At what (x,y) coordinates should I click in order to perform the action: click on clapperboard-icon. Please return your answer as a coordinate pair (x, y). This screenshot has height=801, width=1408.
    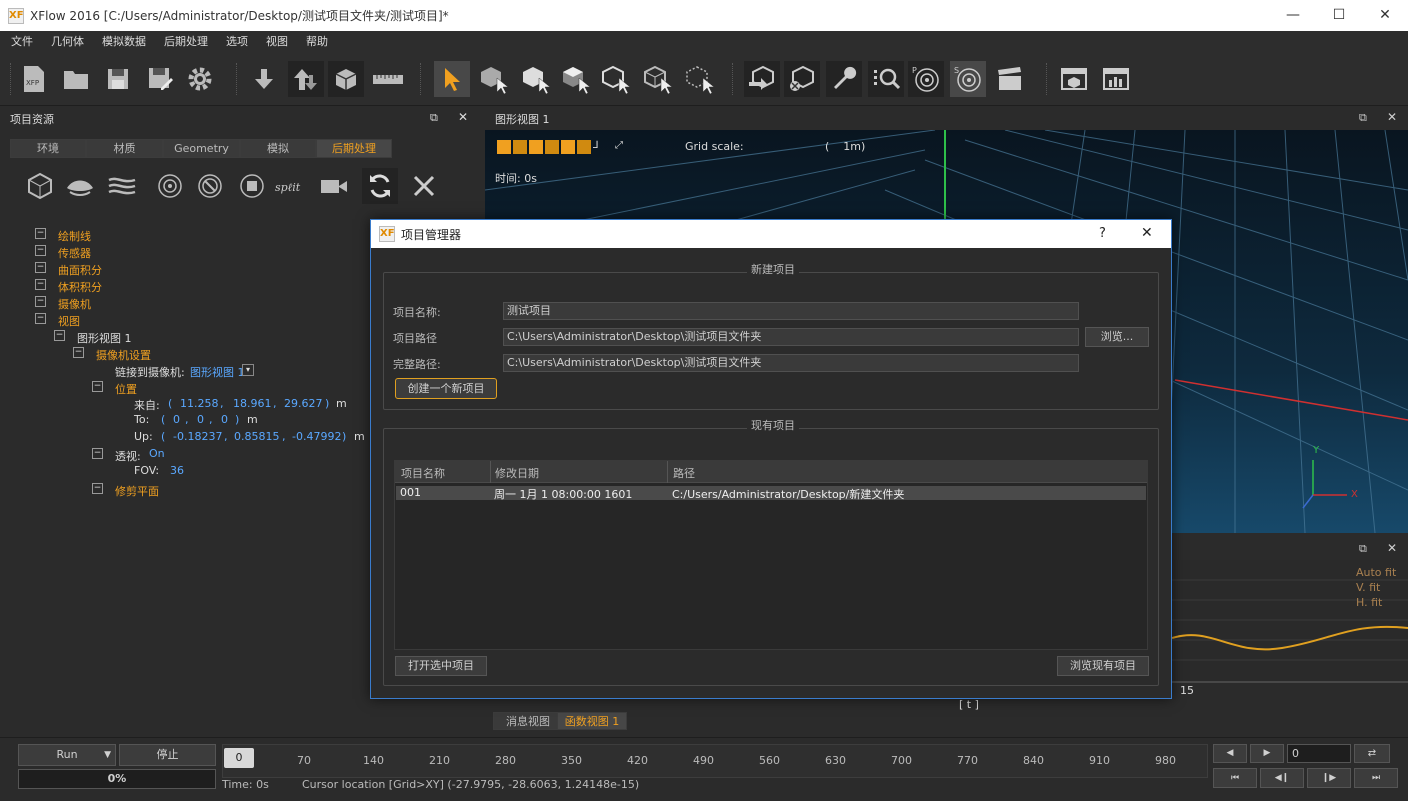
    Looking at the image, I should click on (1010, 79).